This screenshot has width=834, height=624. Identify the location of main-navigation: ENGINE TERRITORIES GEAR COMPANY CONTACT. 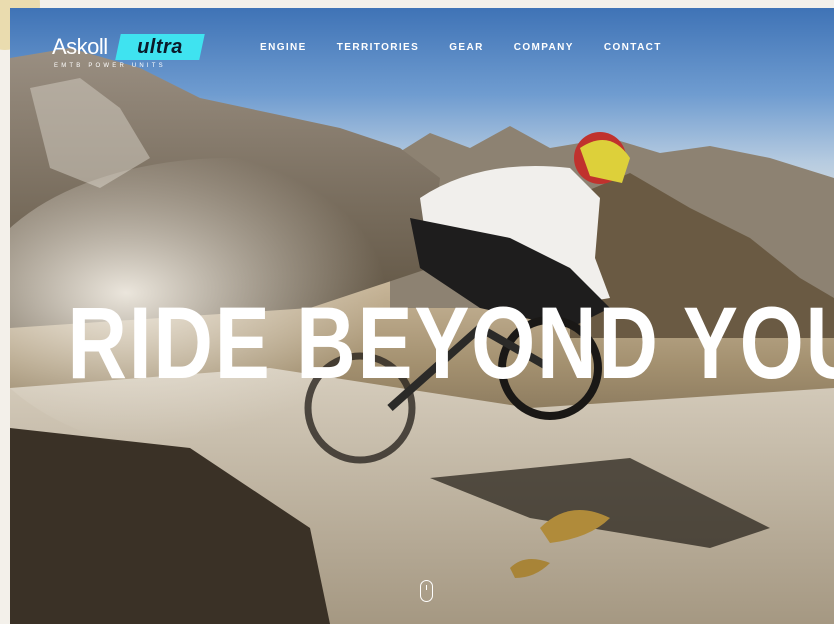
(461, 47).